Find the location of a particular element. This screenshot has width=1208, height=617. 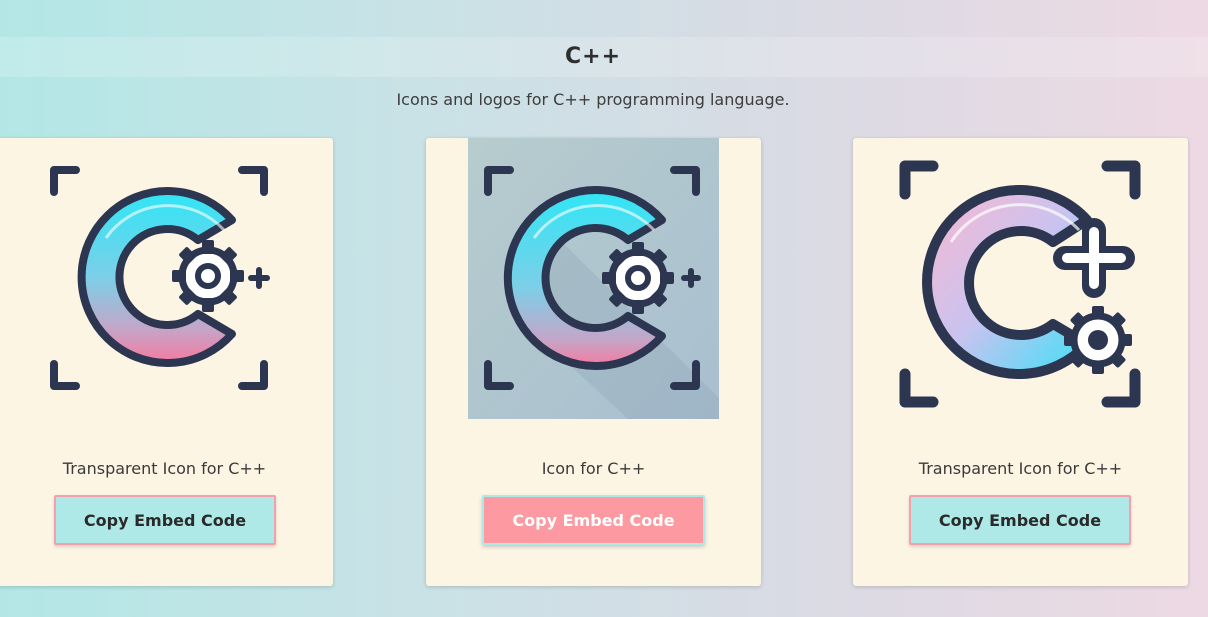

card-title: Icon for C++ is located at coordinates (593, 468).